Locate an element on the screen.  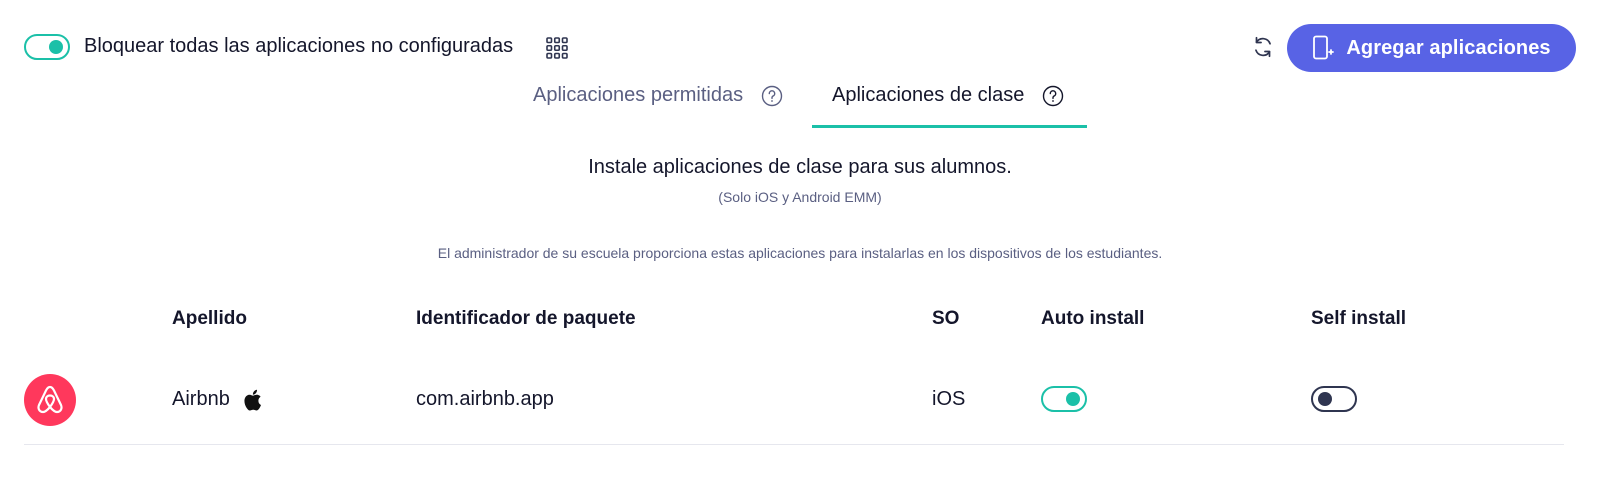
column-header-name: Apellido is located at coordinates (209, 318).